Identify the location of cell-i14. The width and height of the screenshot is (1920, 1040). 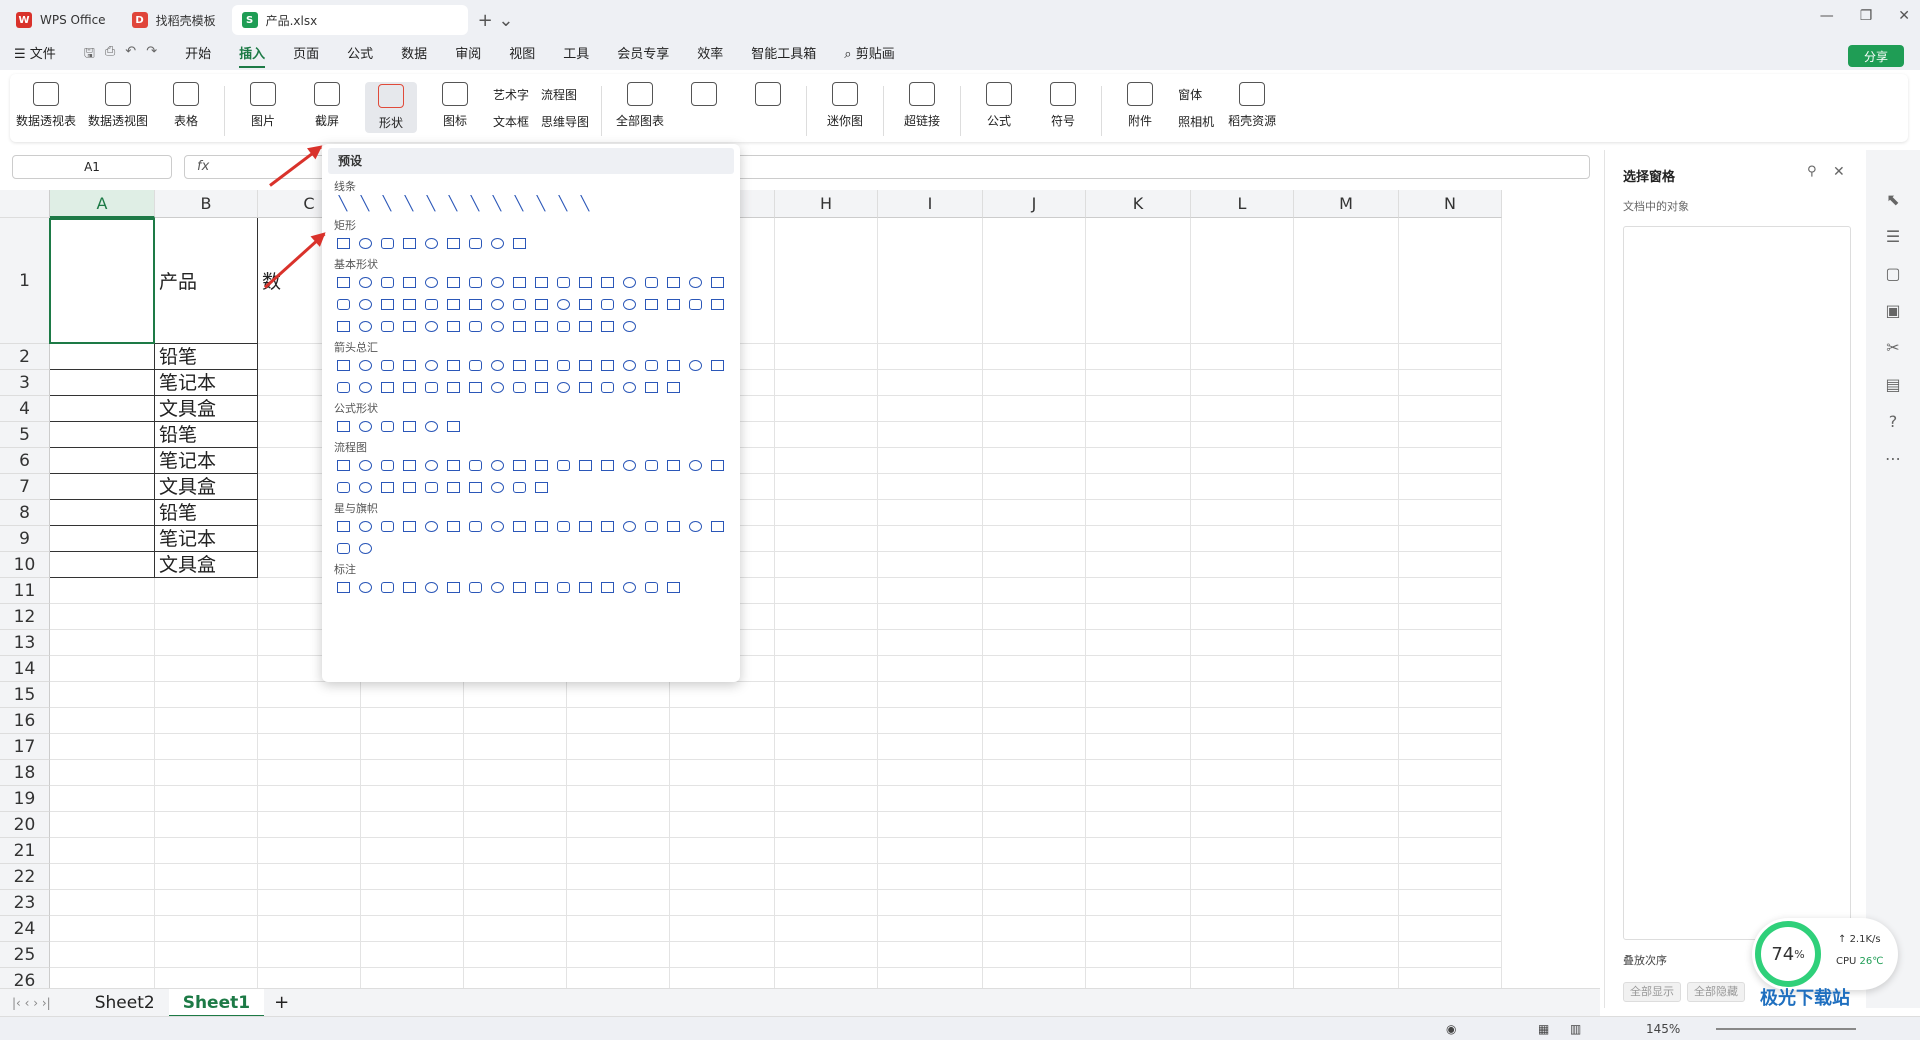
(930, 669).